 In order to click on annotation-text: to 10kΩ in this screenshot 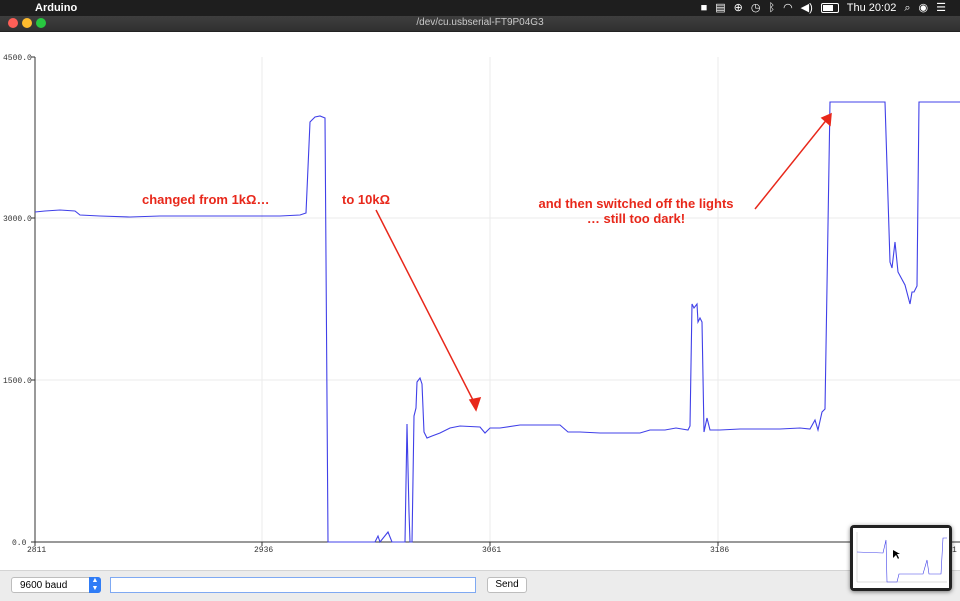, I will do `click(366, 199)`.